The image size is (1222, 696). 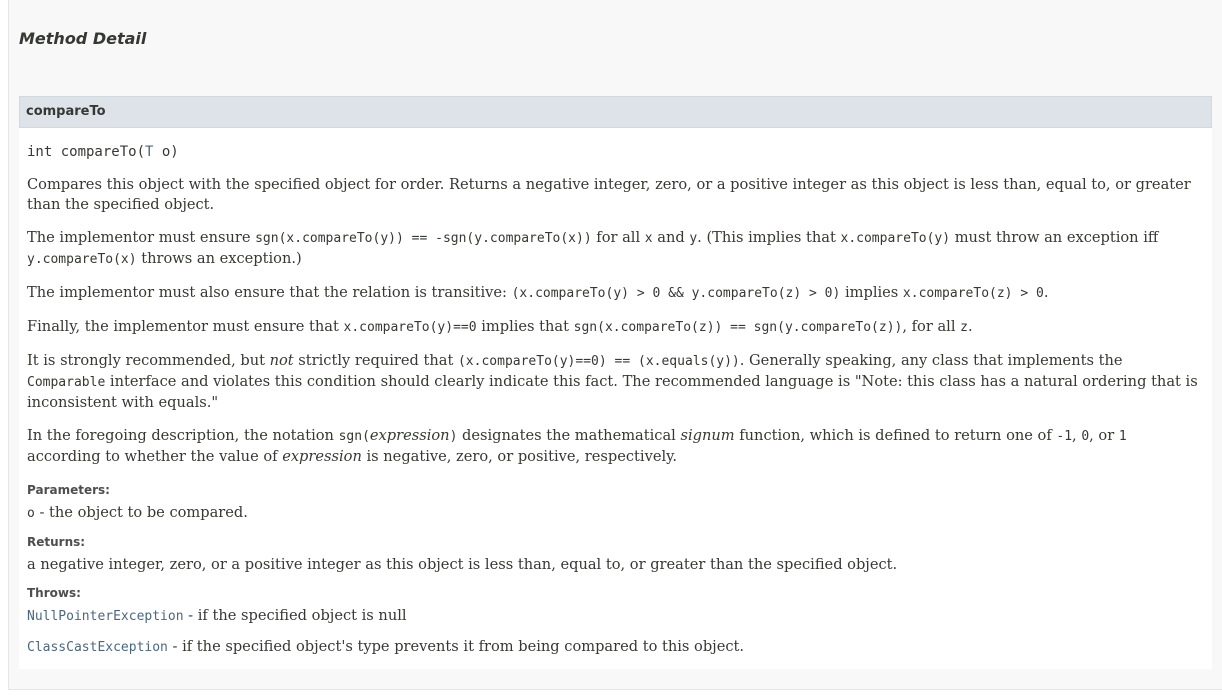 What do you see at coordinates (56, 542) in the screenshot?
I see `returns-label: Returns:` at bounding box center [56, 542].